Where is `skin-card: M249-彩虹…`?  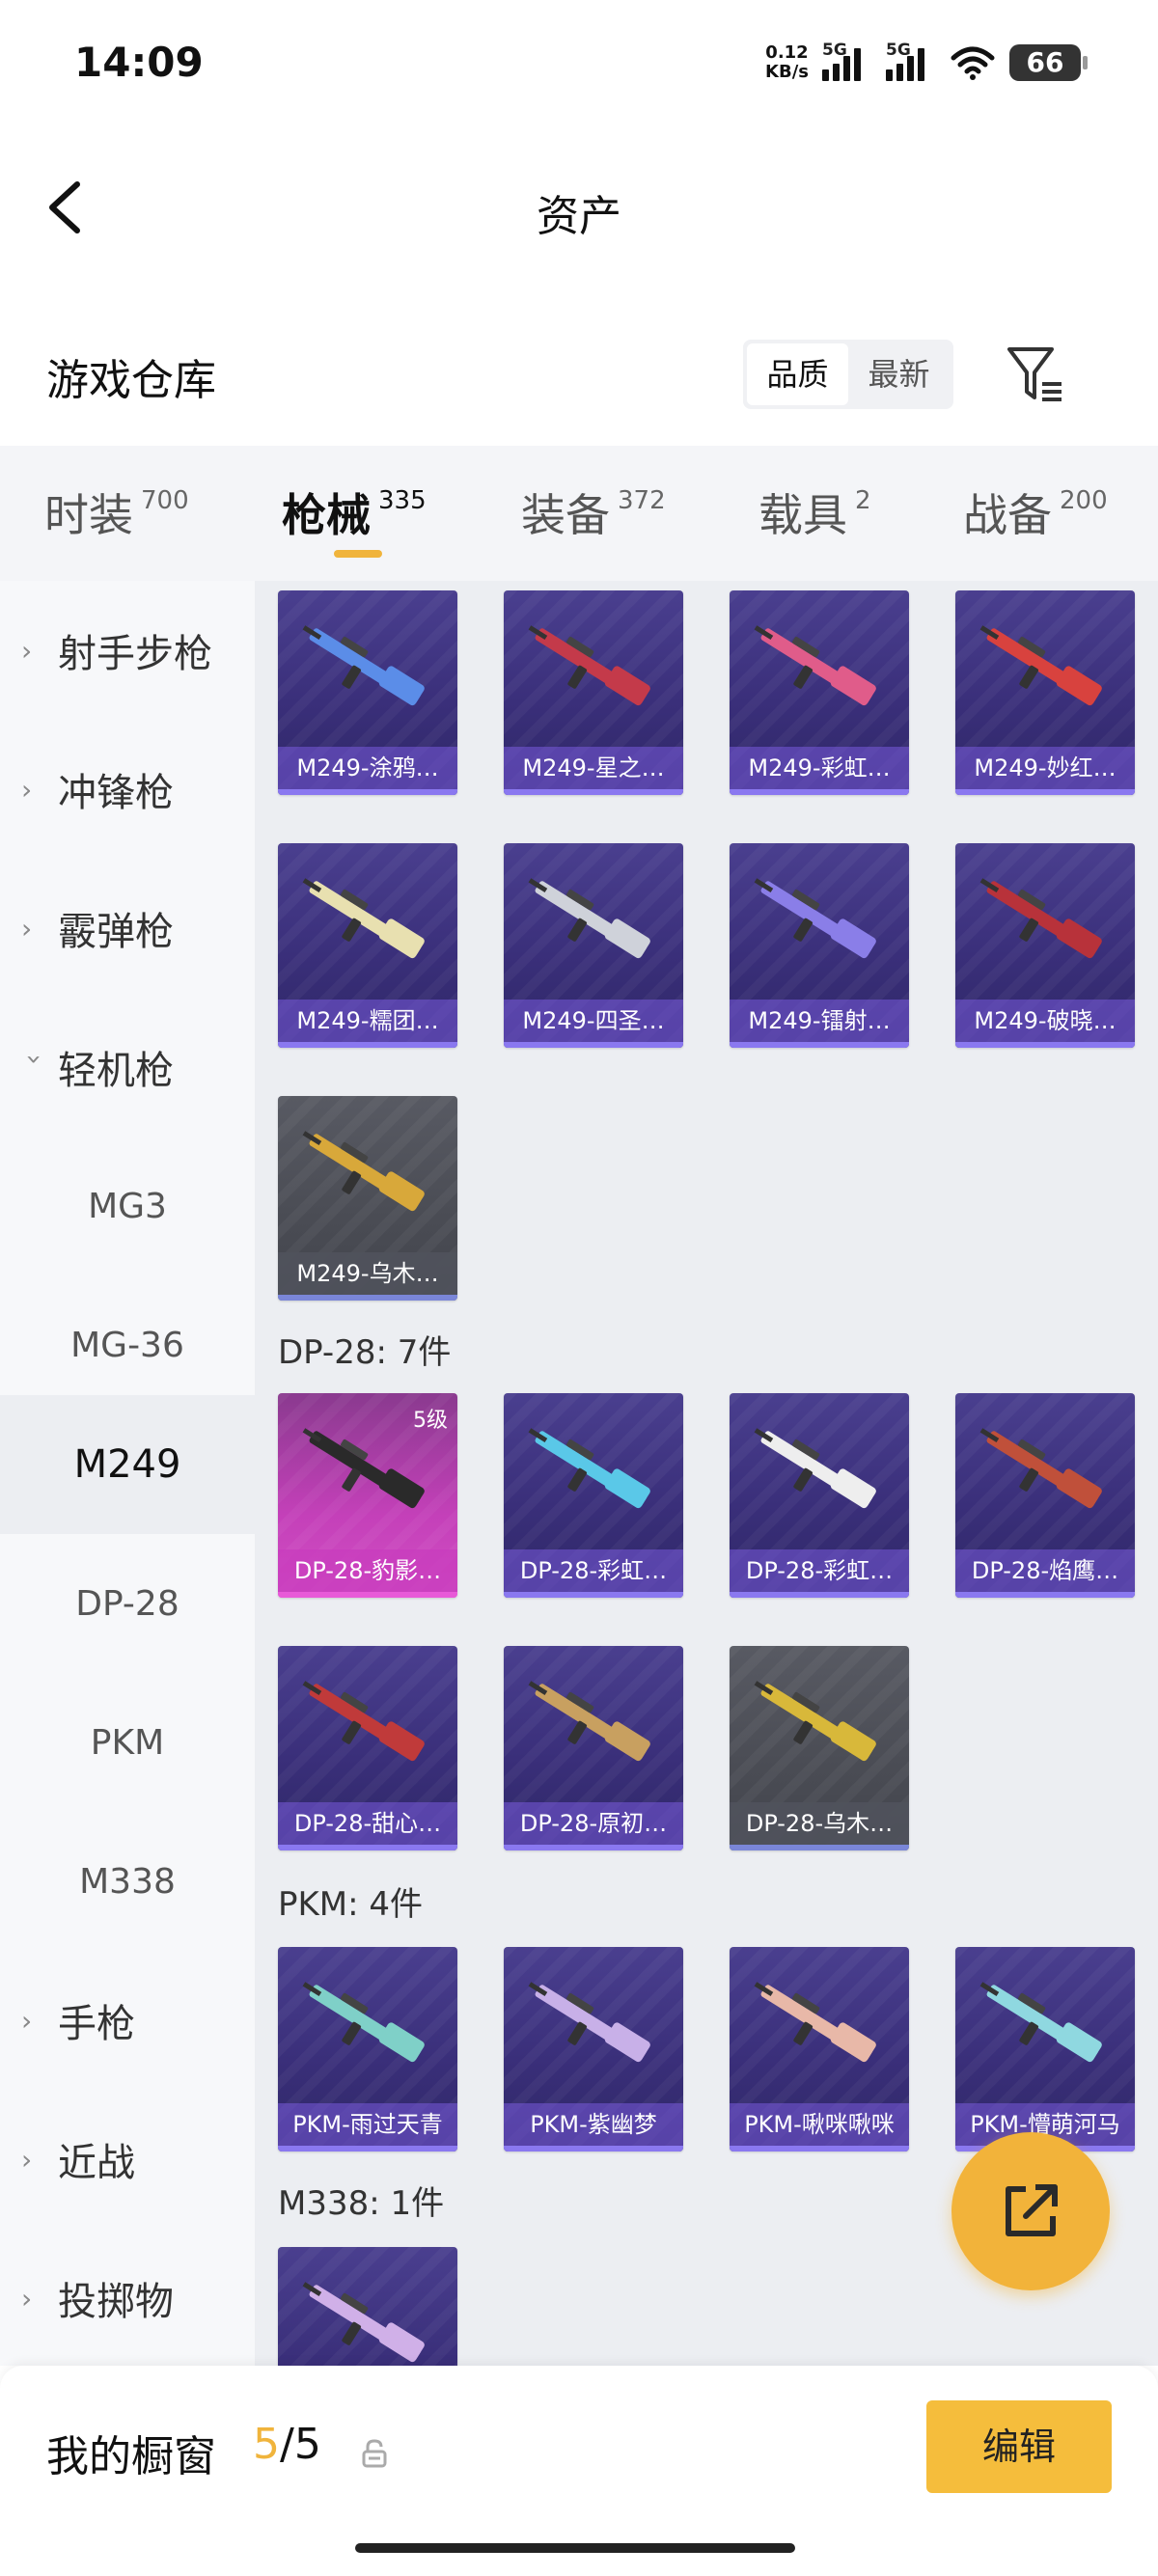 skin-card: M249-彩虹… is located at coordinates (819, 693).